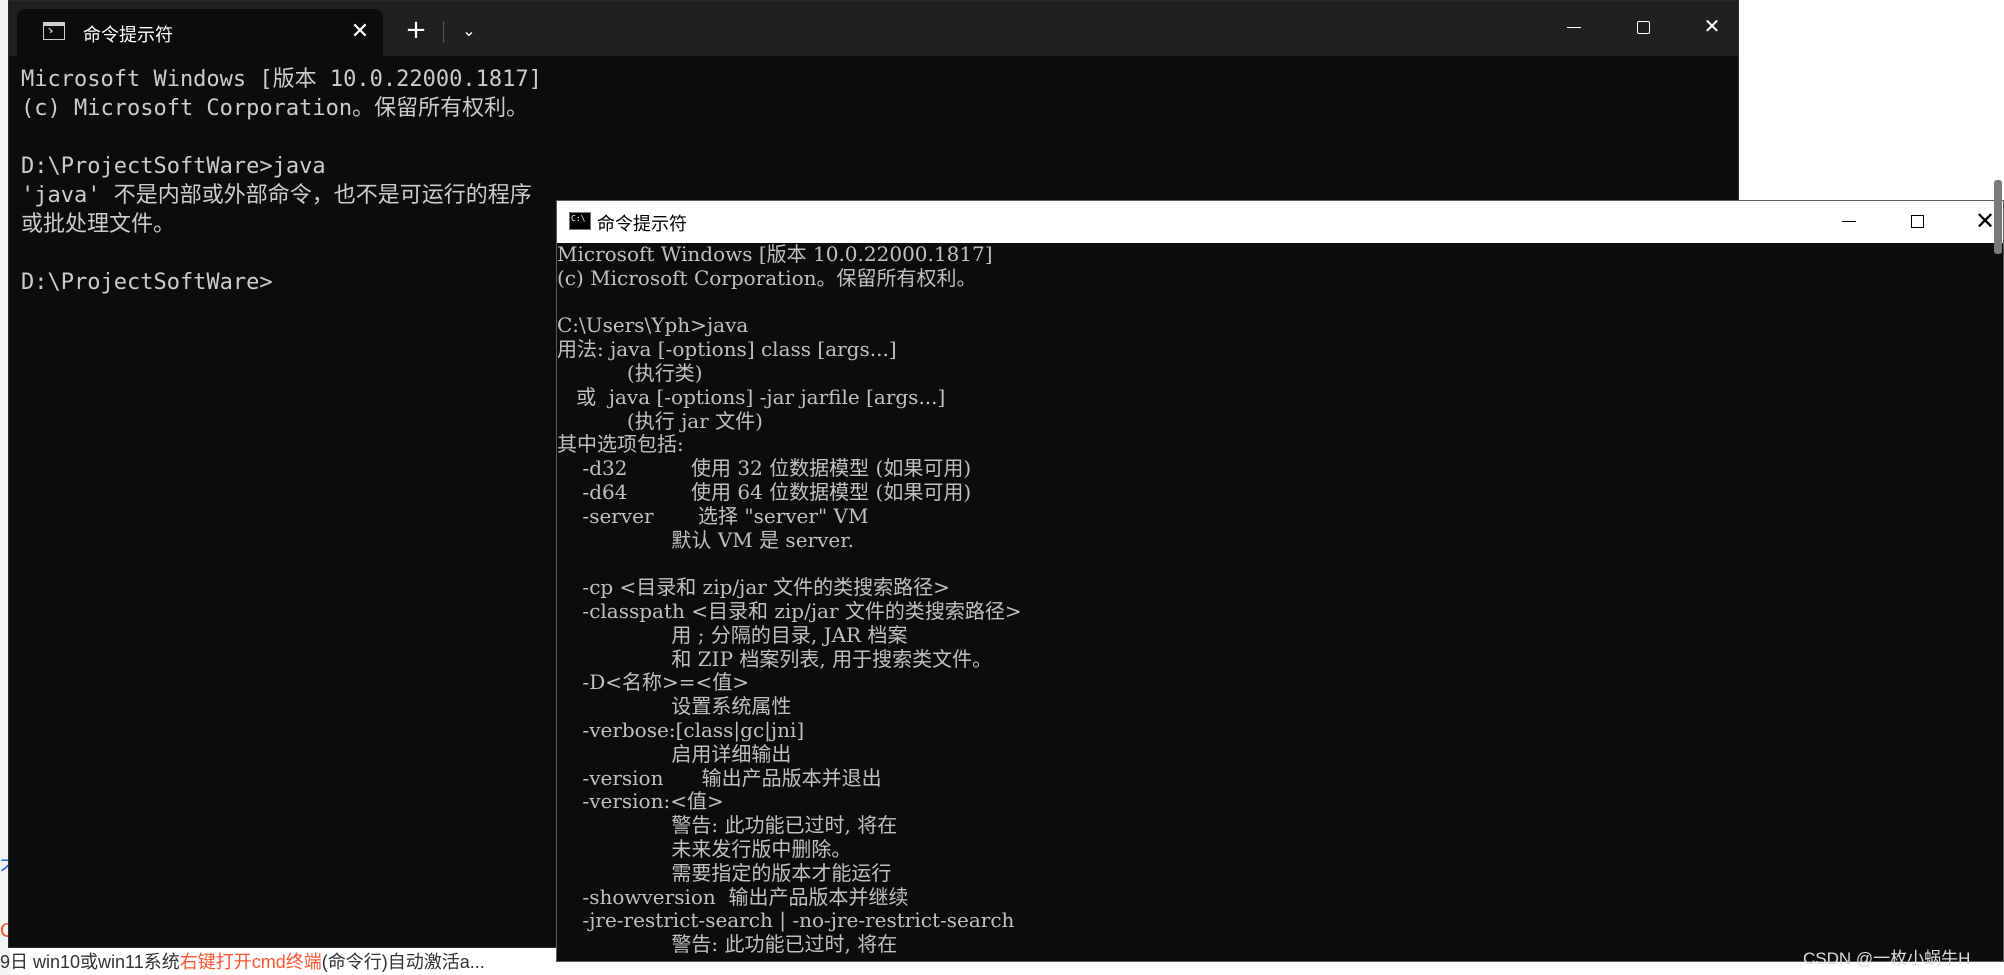 The image size is (2004, 975). Describe the element at coordinates (250, 962) in the screenshot. I see `footer-title-highlight: 右键打开cmd终端` at that location.